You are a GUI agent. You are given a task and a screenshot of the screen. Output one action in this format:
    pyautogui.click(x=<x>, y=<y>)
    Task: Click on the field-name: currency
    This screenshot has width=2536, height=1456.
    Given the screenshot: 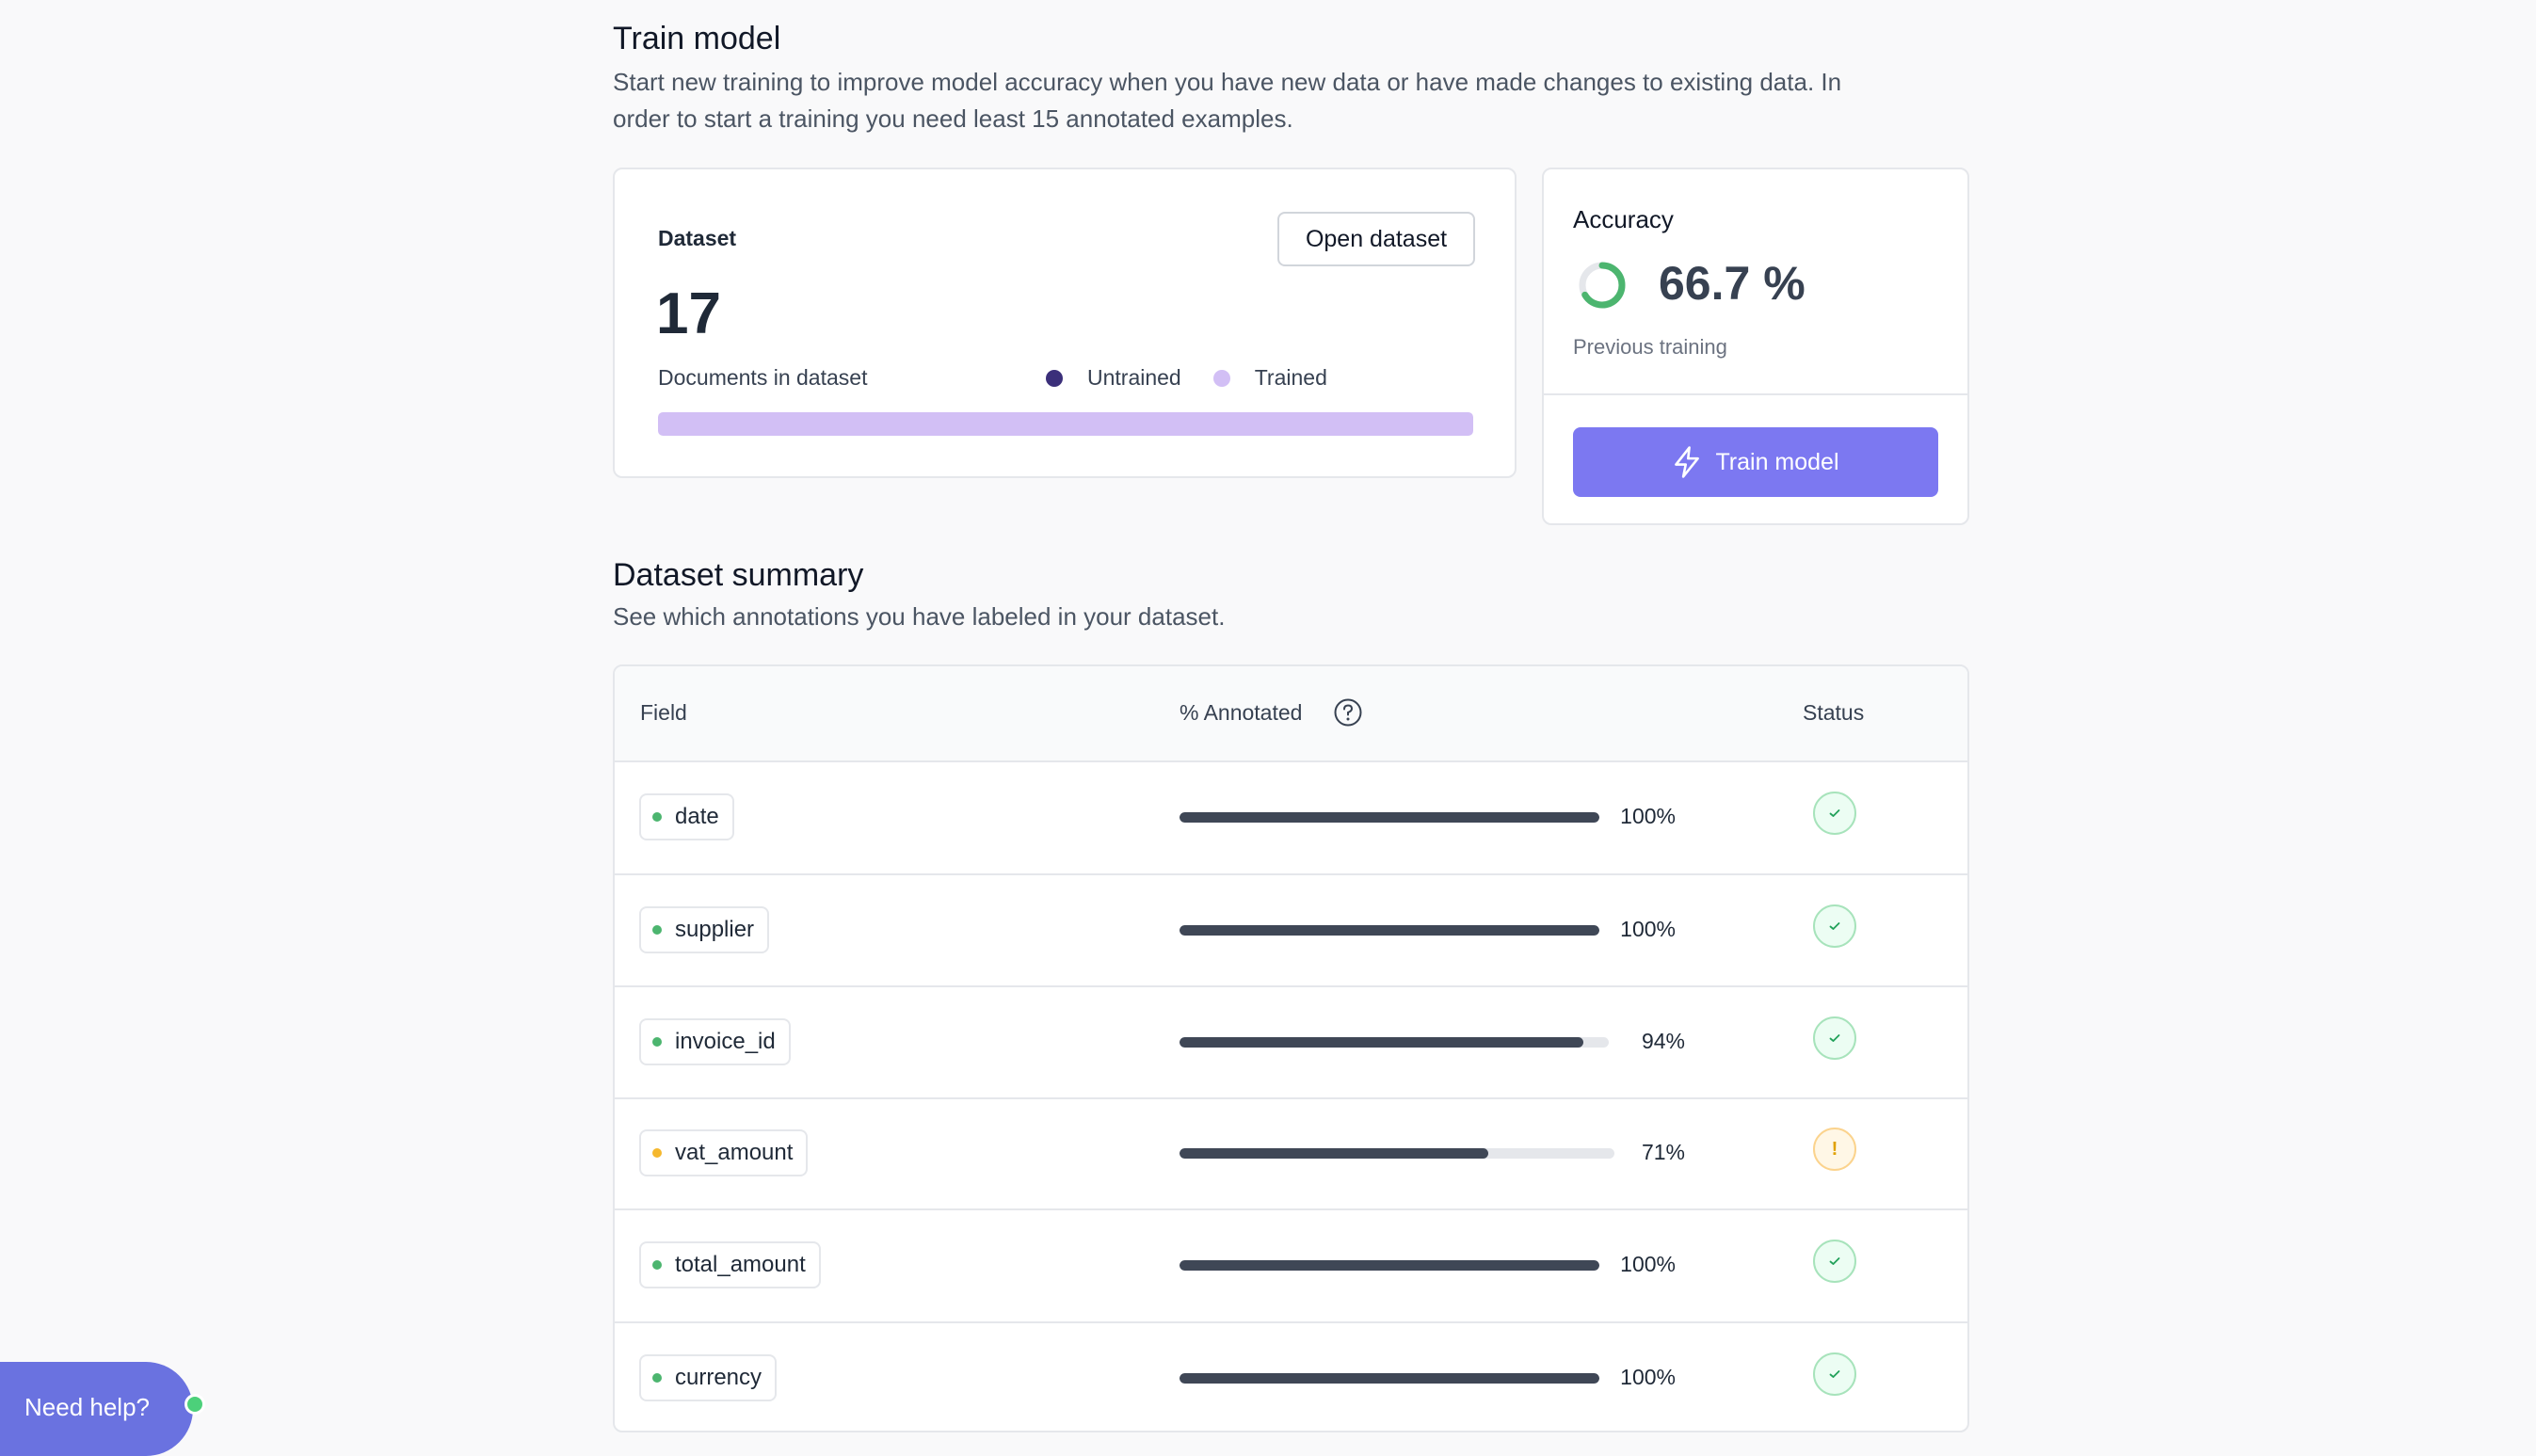 What is the action you would take?
    pyautogui.click(x=719, y=1377)
    